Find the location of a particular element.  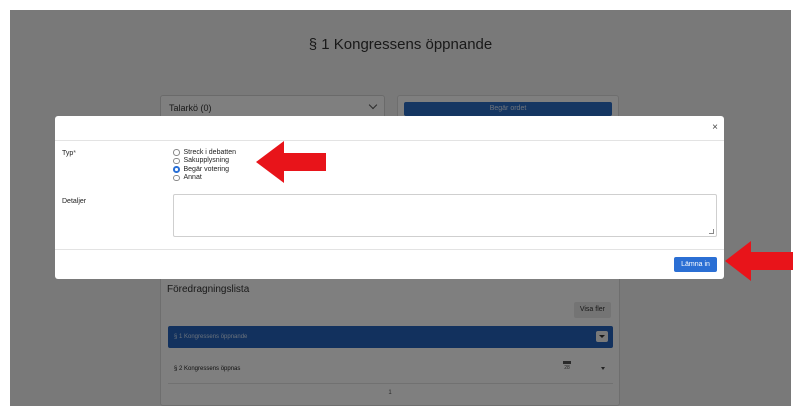

submit-button: Lämna in is located at coordinates (695, 264).